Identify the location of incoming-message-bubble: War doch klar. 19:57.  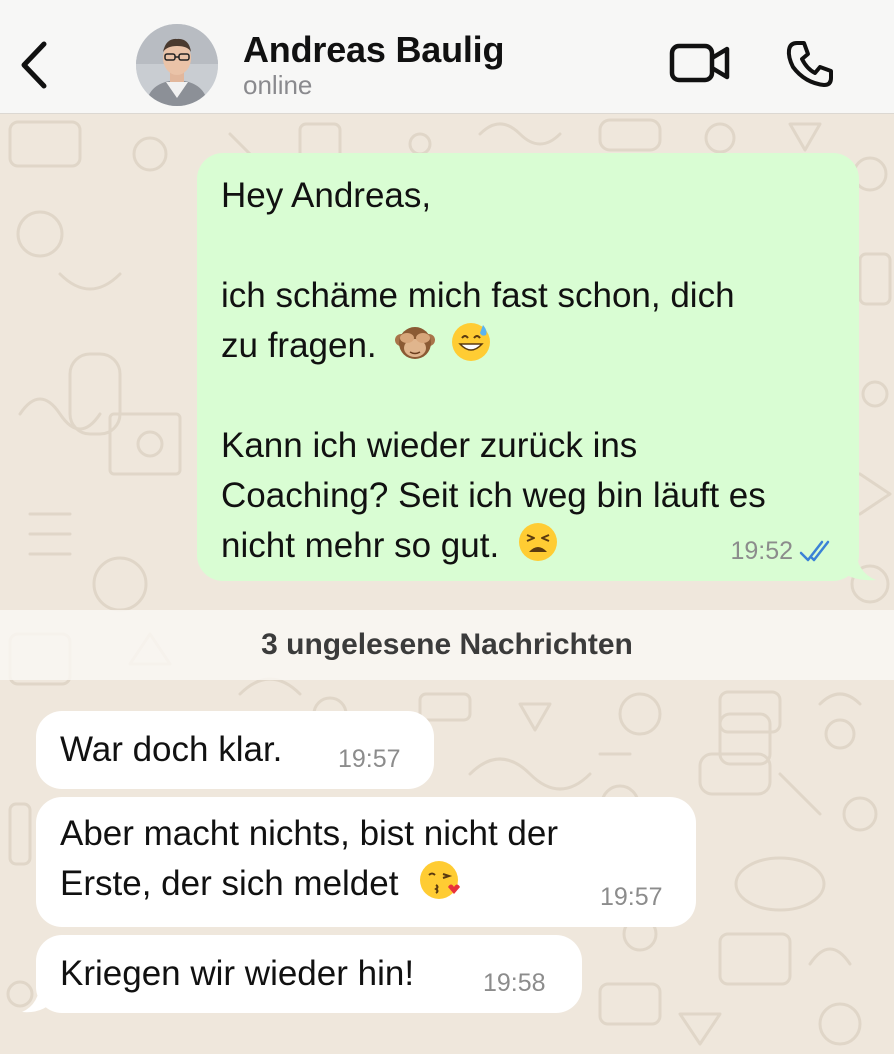
(235, 750).